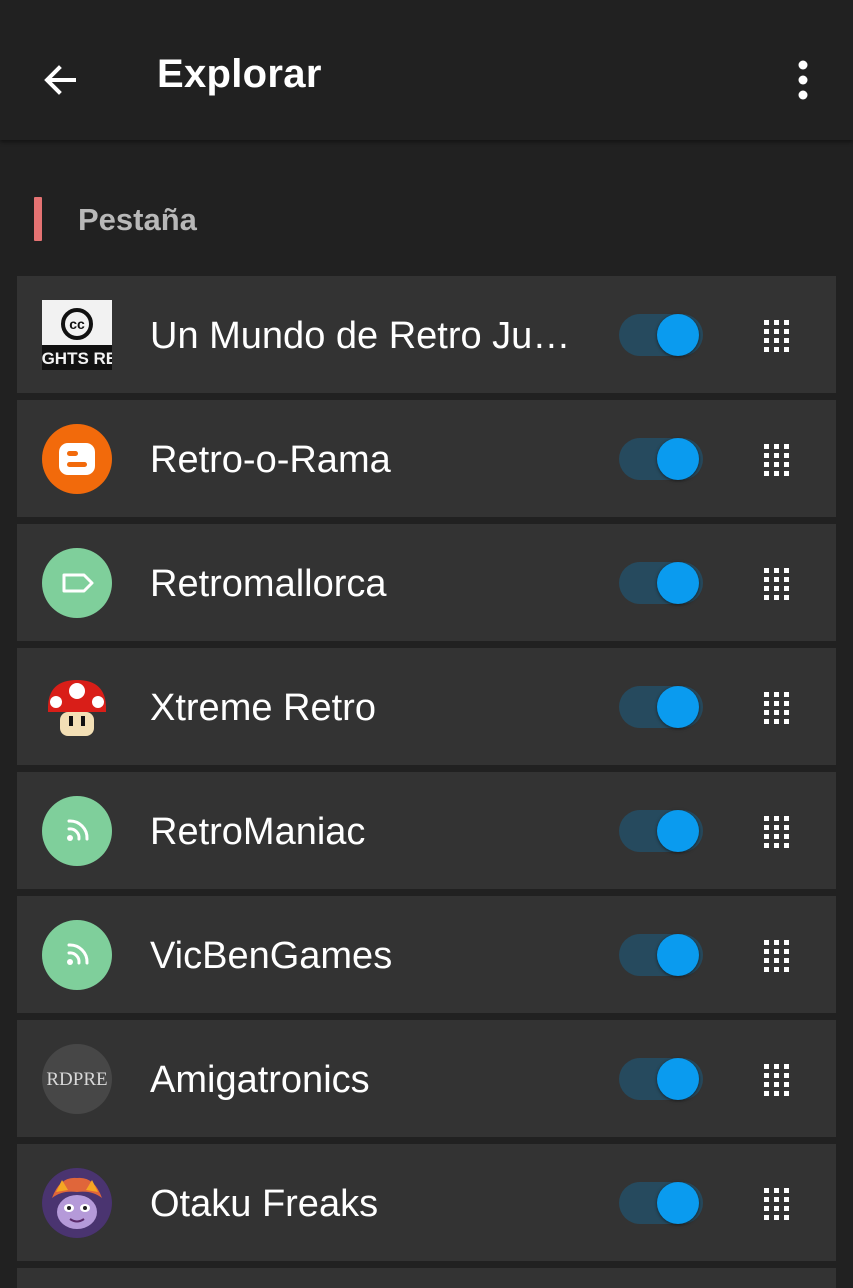  Describe the element at coordinates (426, 582) in the screenshot. I see `list-item: Retromallorca` at that location.